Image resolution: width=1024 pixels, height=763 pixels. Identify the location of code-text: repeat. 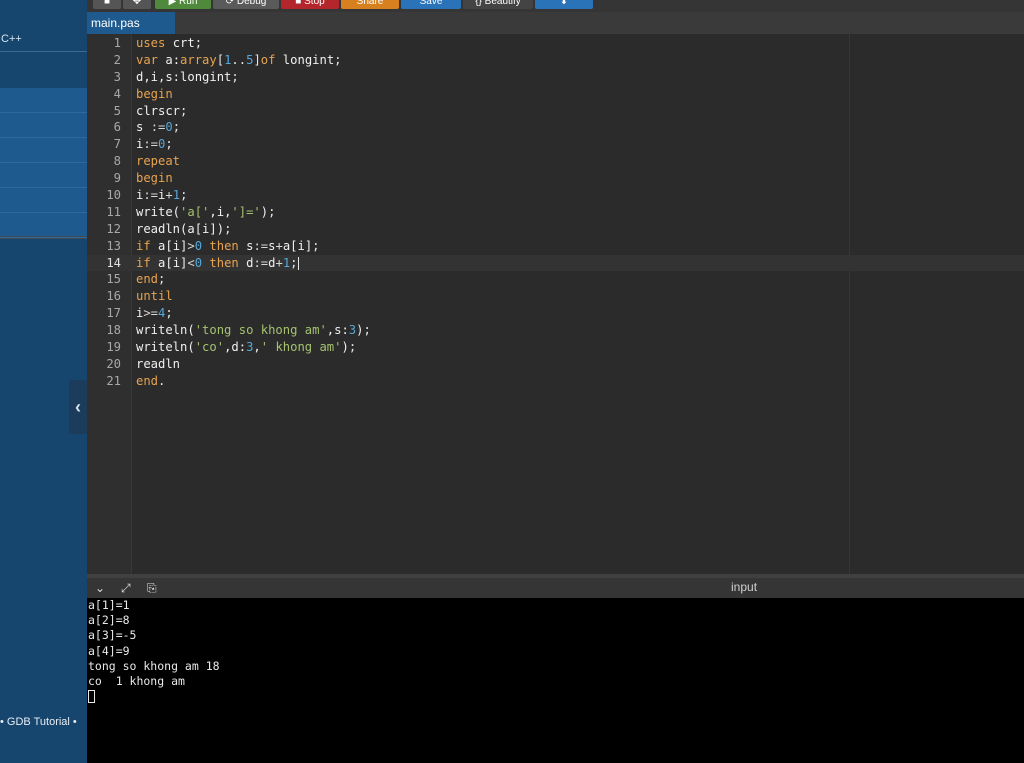
(158, 161).